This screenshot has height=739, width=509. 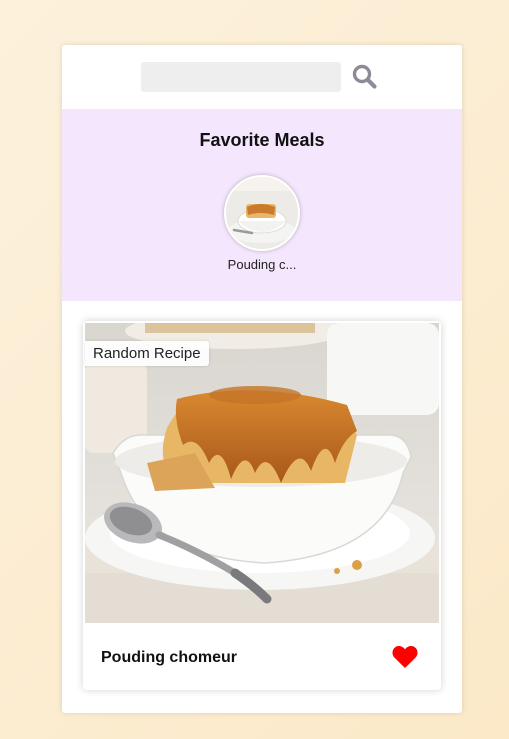 I want to click on favorite-meal-thumbnail, so click(x=262, y=213).